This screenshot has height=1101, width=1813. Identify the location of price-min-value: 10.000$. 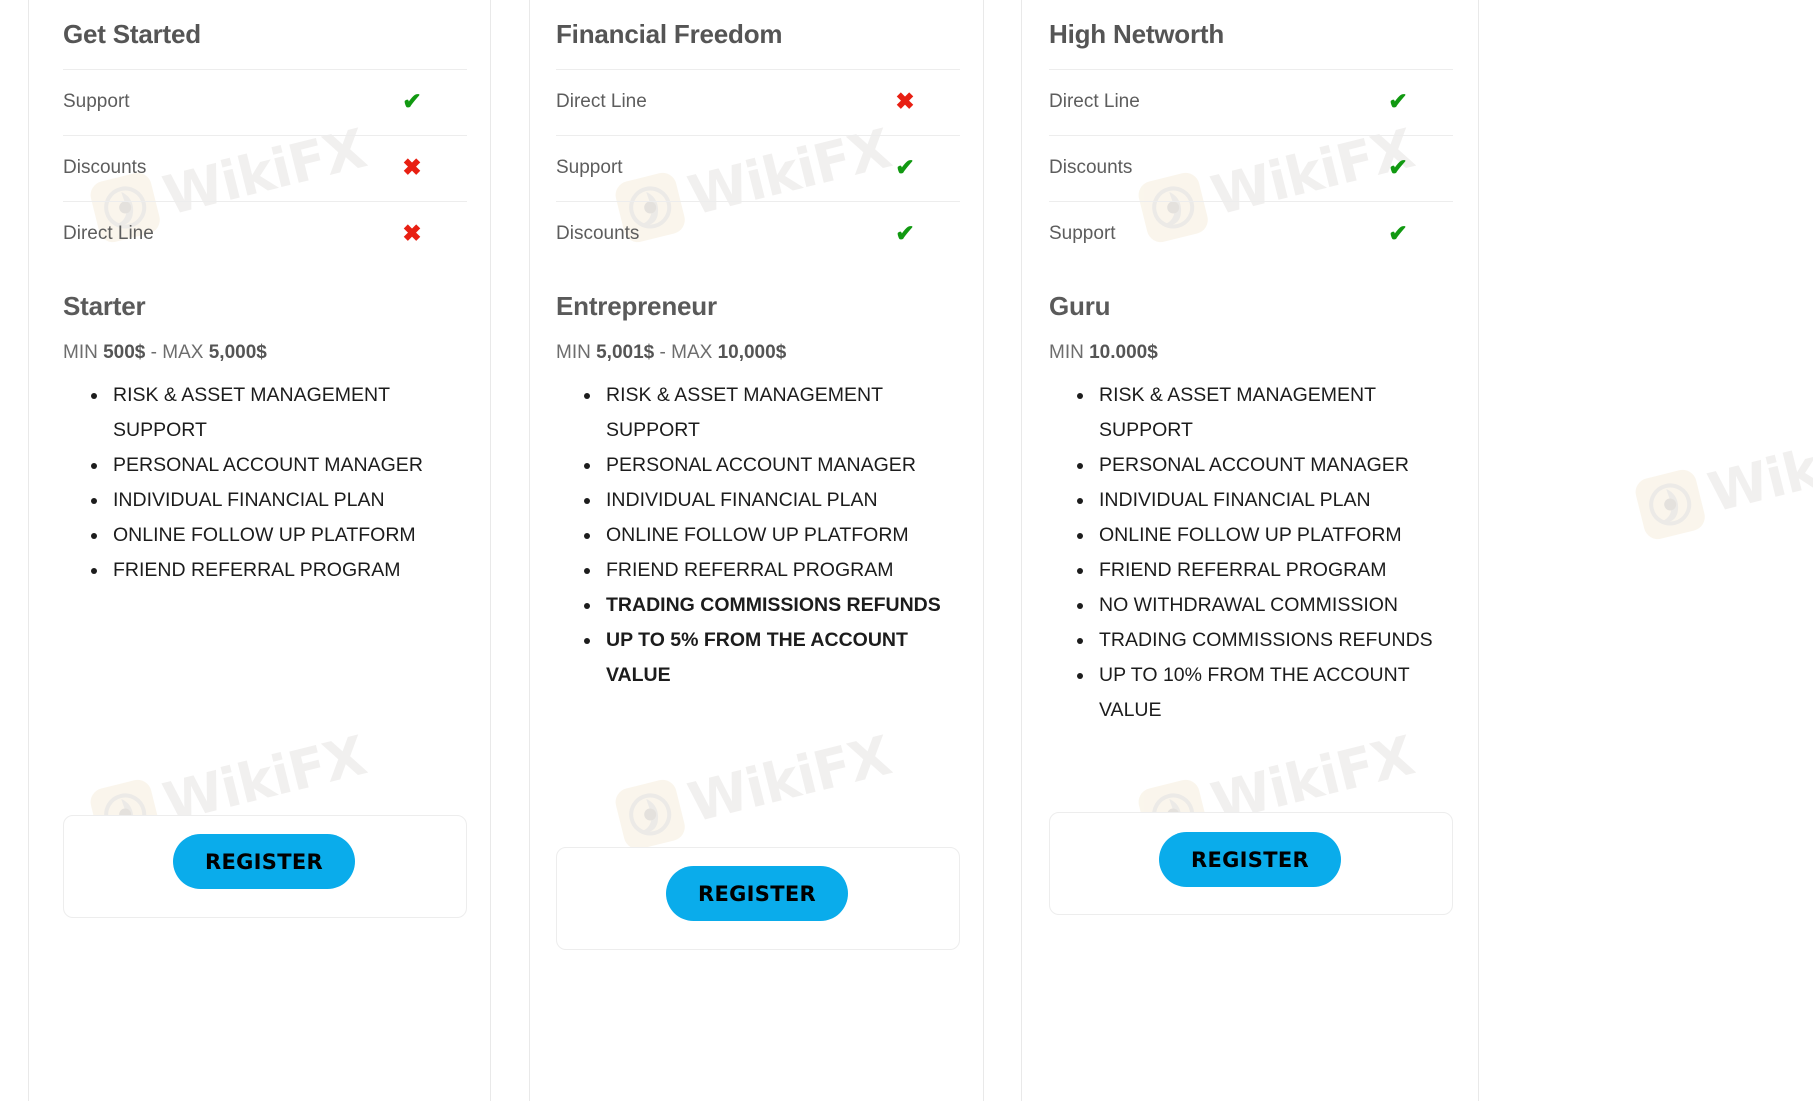
(1123, 352).